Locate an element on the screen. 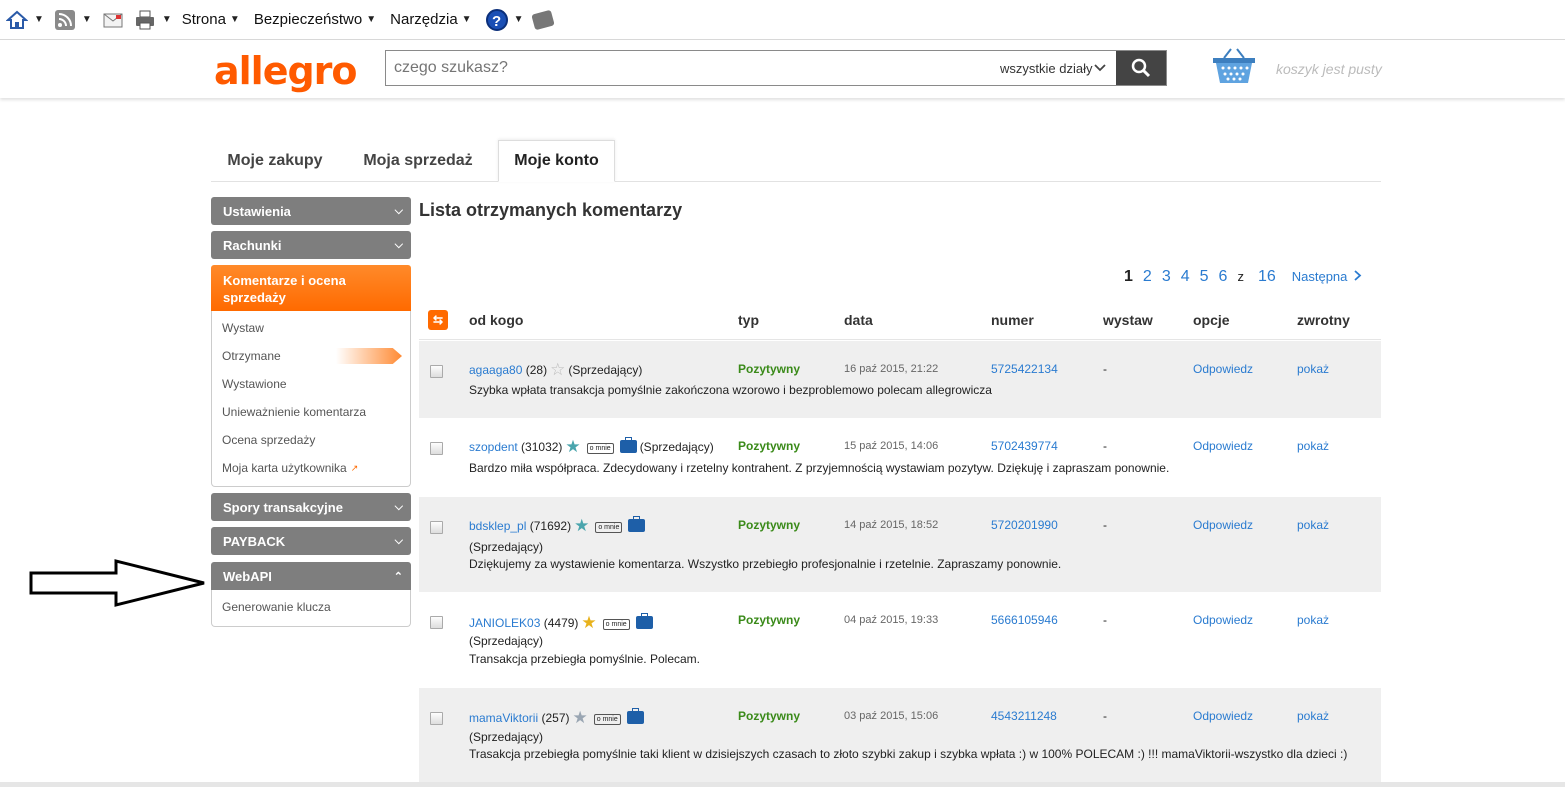 This screenshot has width=1565, height=787. sidebar-header: Rachunki ⌵ is located at coordinates (311, 245).